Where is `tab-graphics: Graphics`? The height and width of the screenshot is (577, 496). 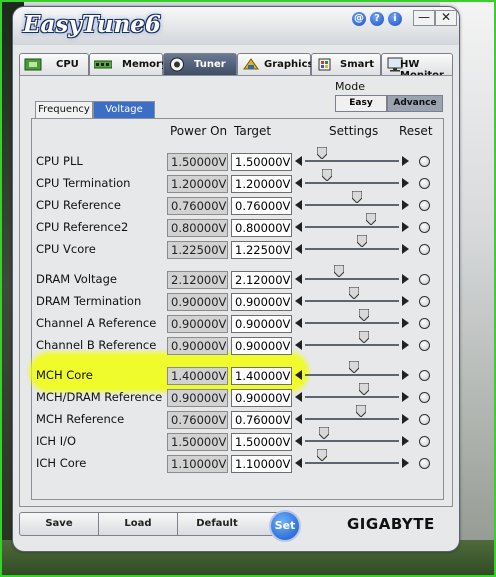 tab-graphics: Graphics is located at coordinates (275, 64).